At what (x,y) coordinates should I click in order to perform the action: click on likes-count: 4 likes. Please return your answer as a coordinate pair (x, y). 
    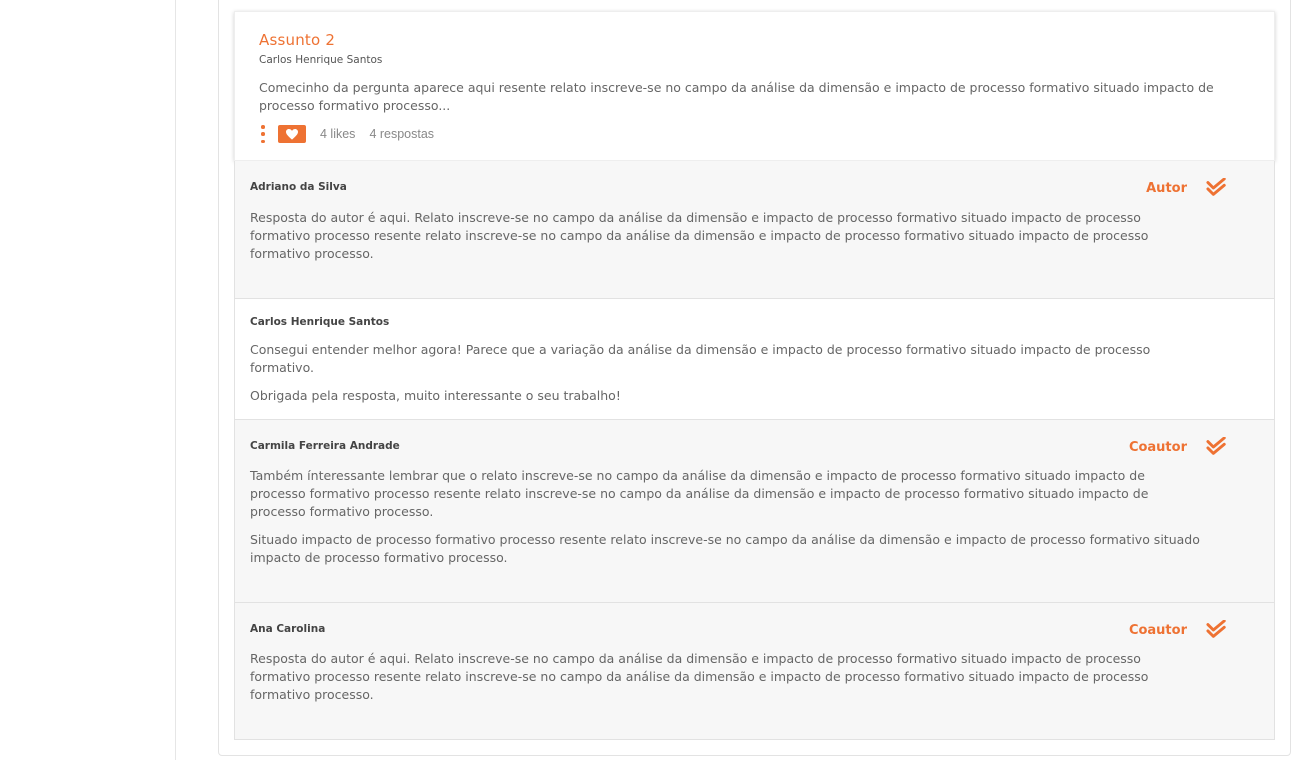
    Looking at the image, I should click on (338, 134).